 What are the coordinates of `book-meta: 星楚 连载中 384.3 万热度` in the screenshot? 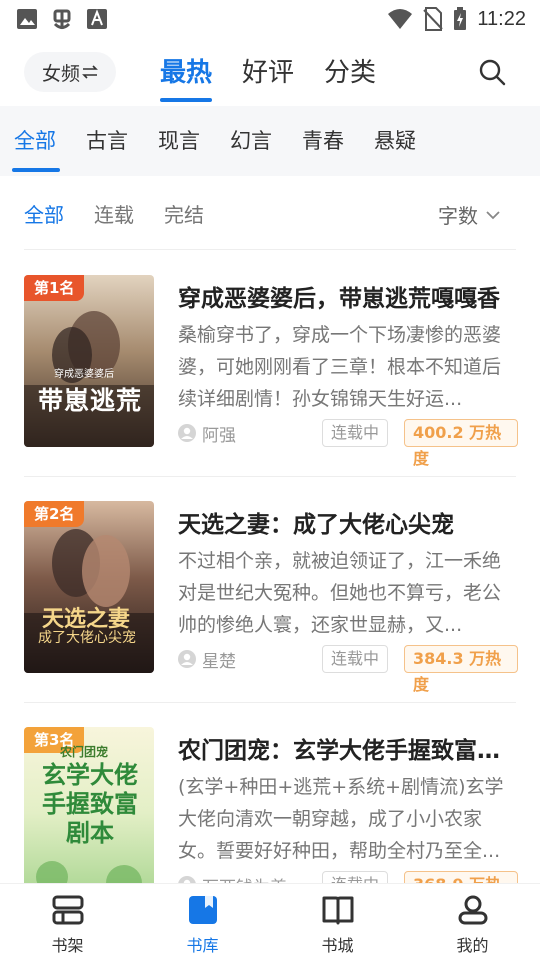 It's located at (348, 669).